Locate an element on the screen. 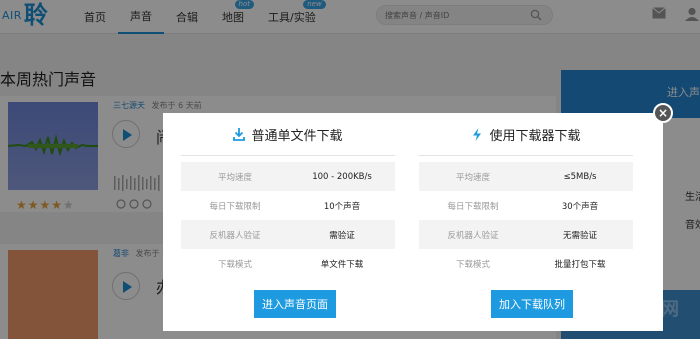  spec-value: 批量打包下载 is located at coordinates (580, 264).